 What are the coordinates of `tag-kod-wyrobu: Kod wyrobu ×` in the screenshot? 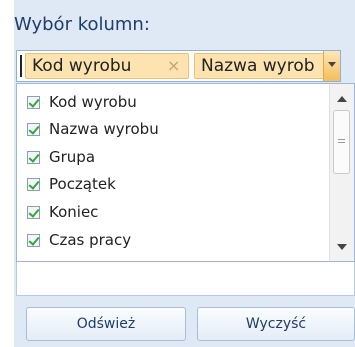 It's located at (107, 66).